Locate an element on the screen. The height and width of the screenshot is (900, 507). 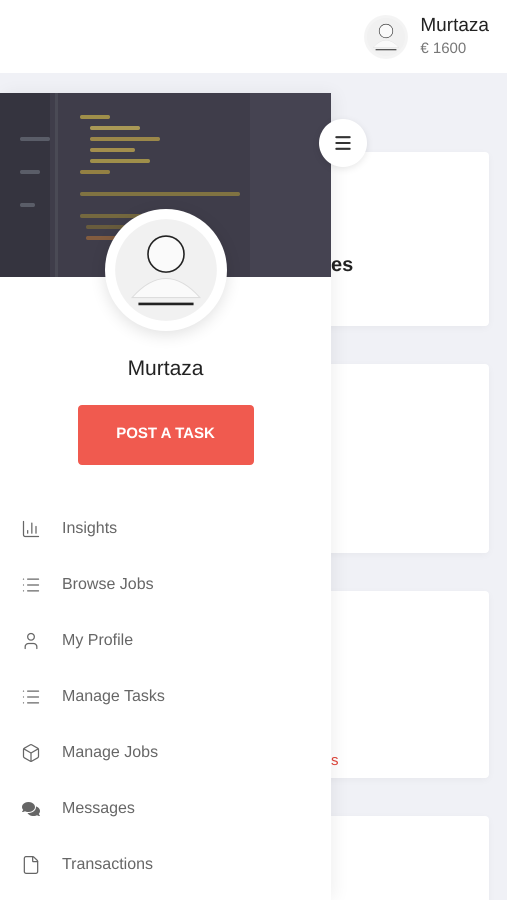
file-icon is located at coordinates (31, 864).